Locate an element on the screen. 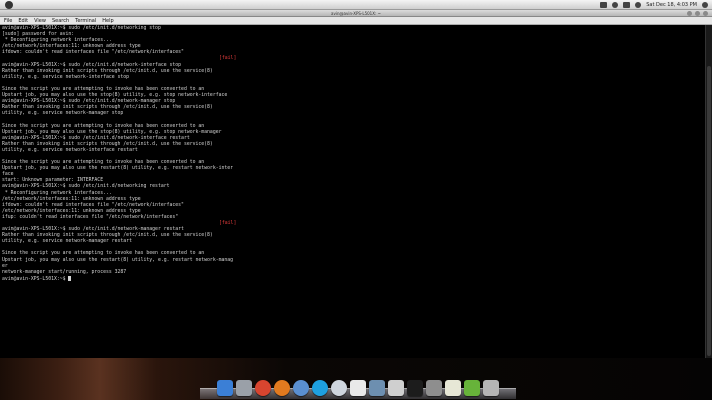  trash-icon is located at coordinates (491, 388).